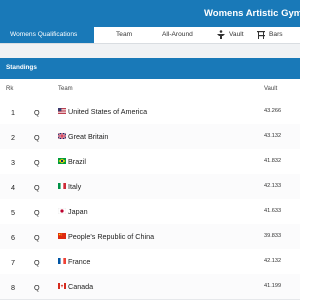 This screenshot has height=300, width=320. Describe the element at coordinates (111, 236) in the screenshot. I see `team-name: People's Republic of China` at that location.